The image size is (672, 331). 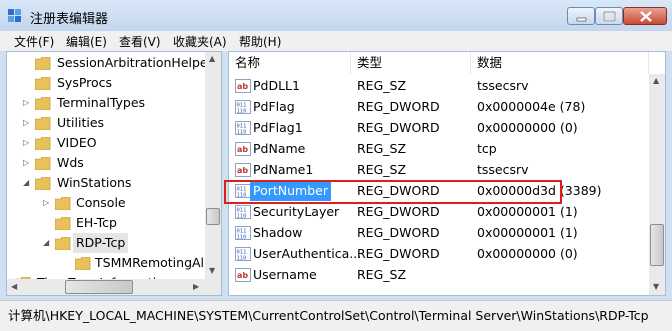 I want to click on tree-item: SysProcs, so click(x=107, y=83).